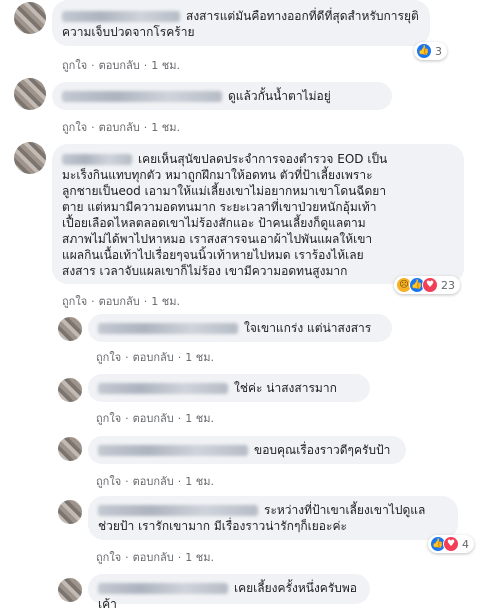 The image size is (499, 612). I want to click on comment-bubble: ดูแล้วกั้นน้ำตาไม่อยู่, so click(222, 96).